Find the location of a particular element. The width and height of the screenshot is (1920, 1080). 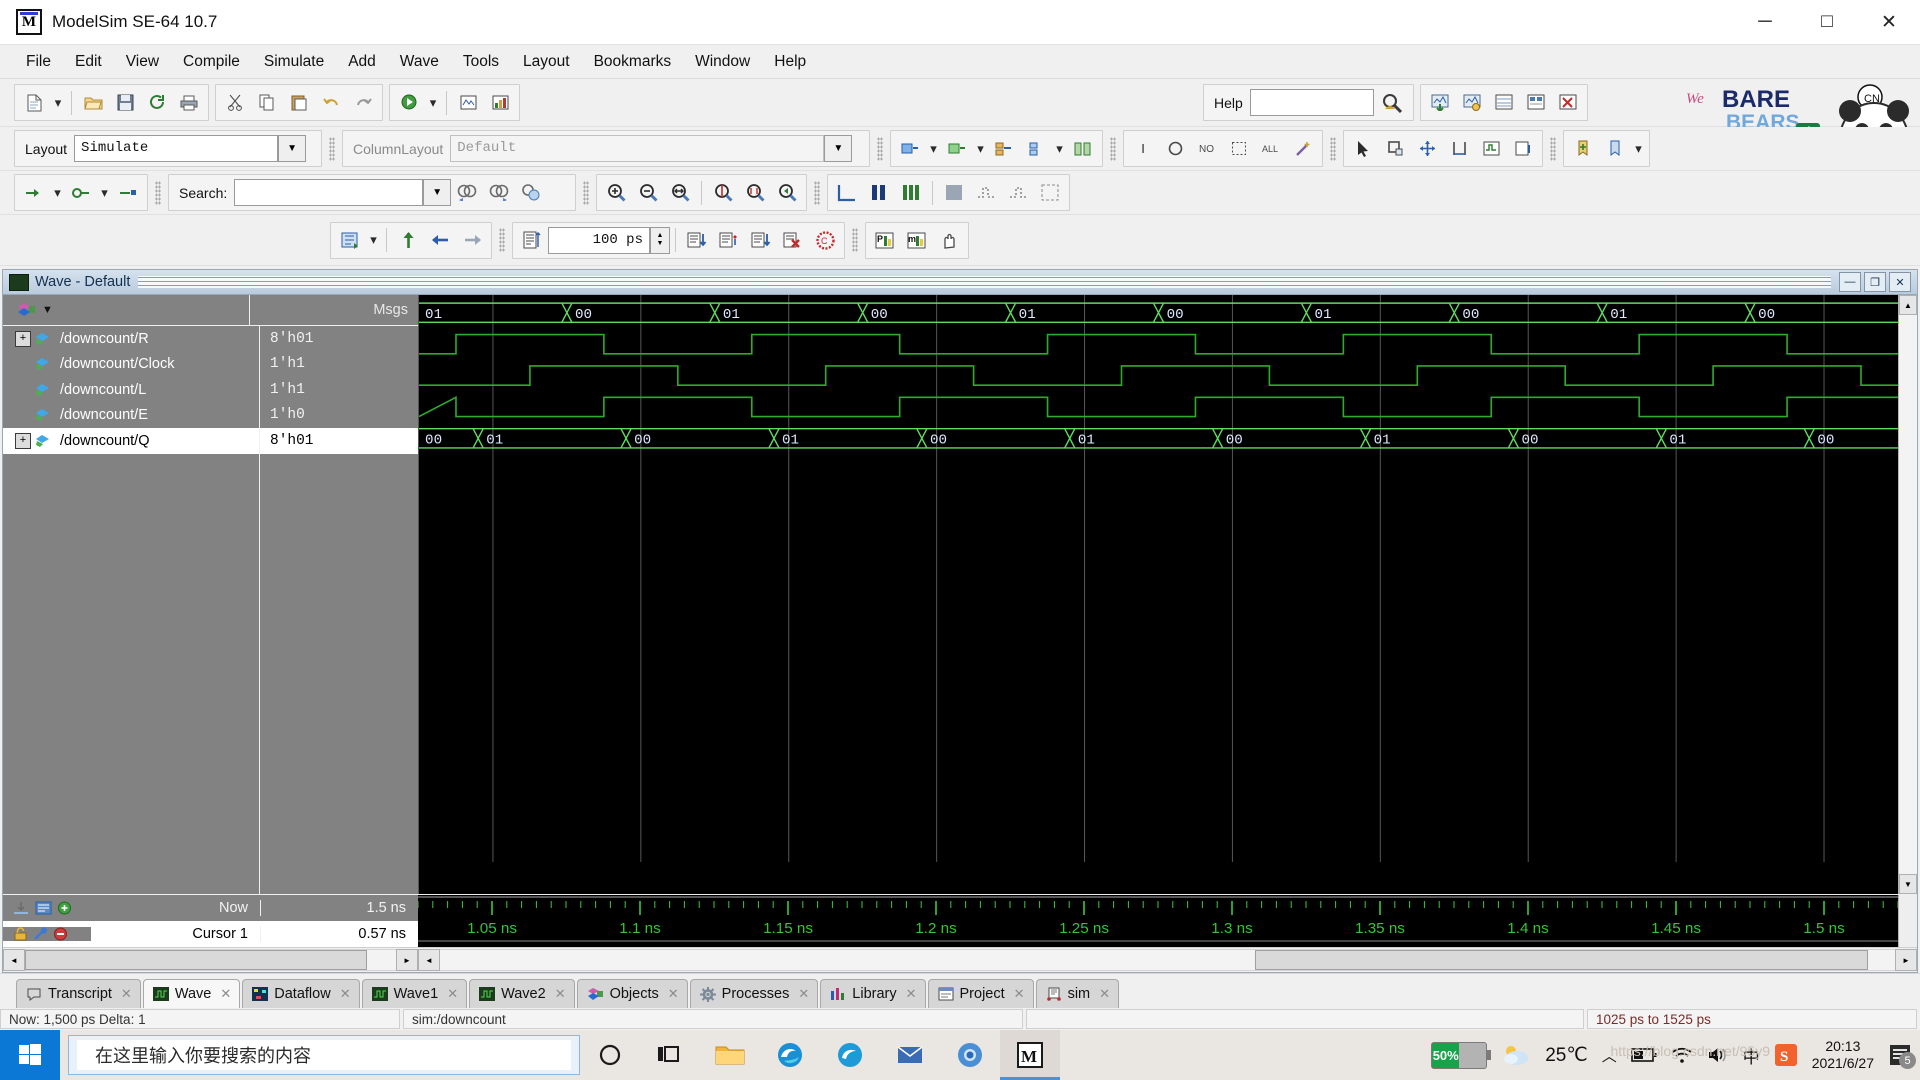

run-length-stepper: ▲ ▼ is located at coordinates (660, 240).